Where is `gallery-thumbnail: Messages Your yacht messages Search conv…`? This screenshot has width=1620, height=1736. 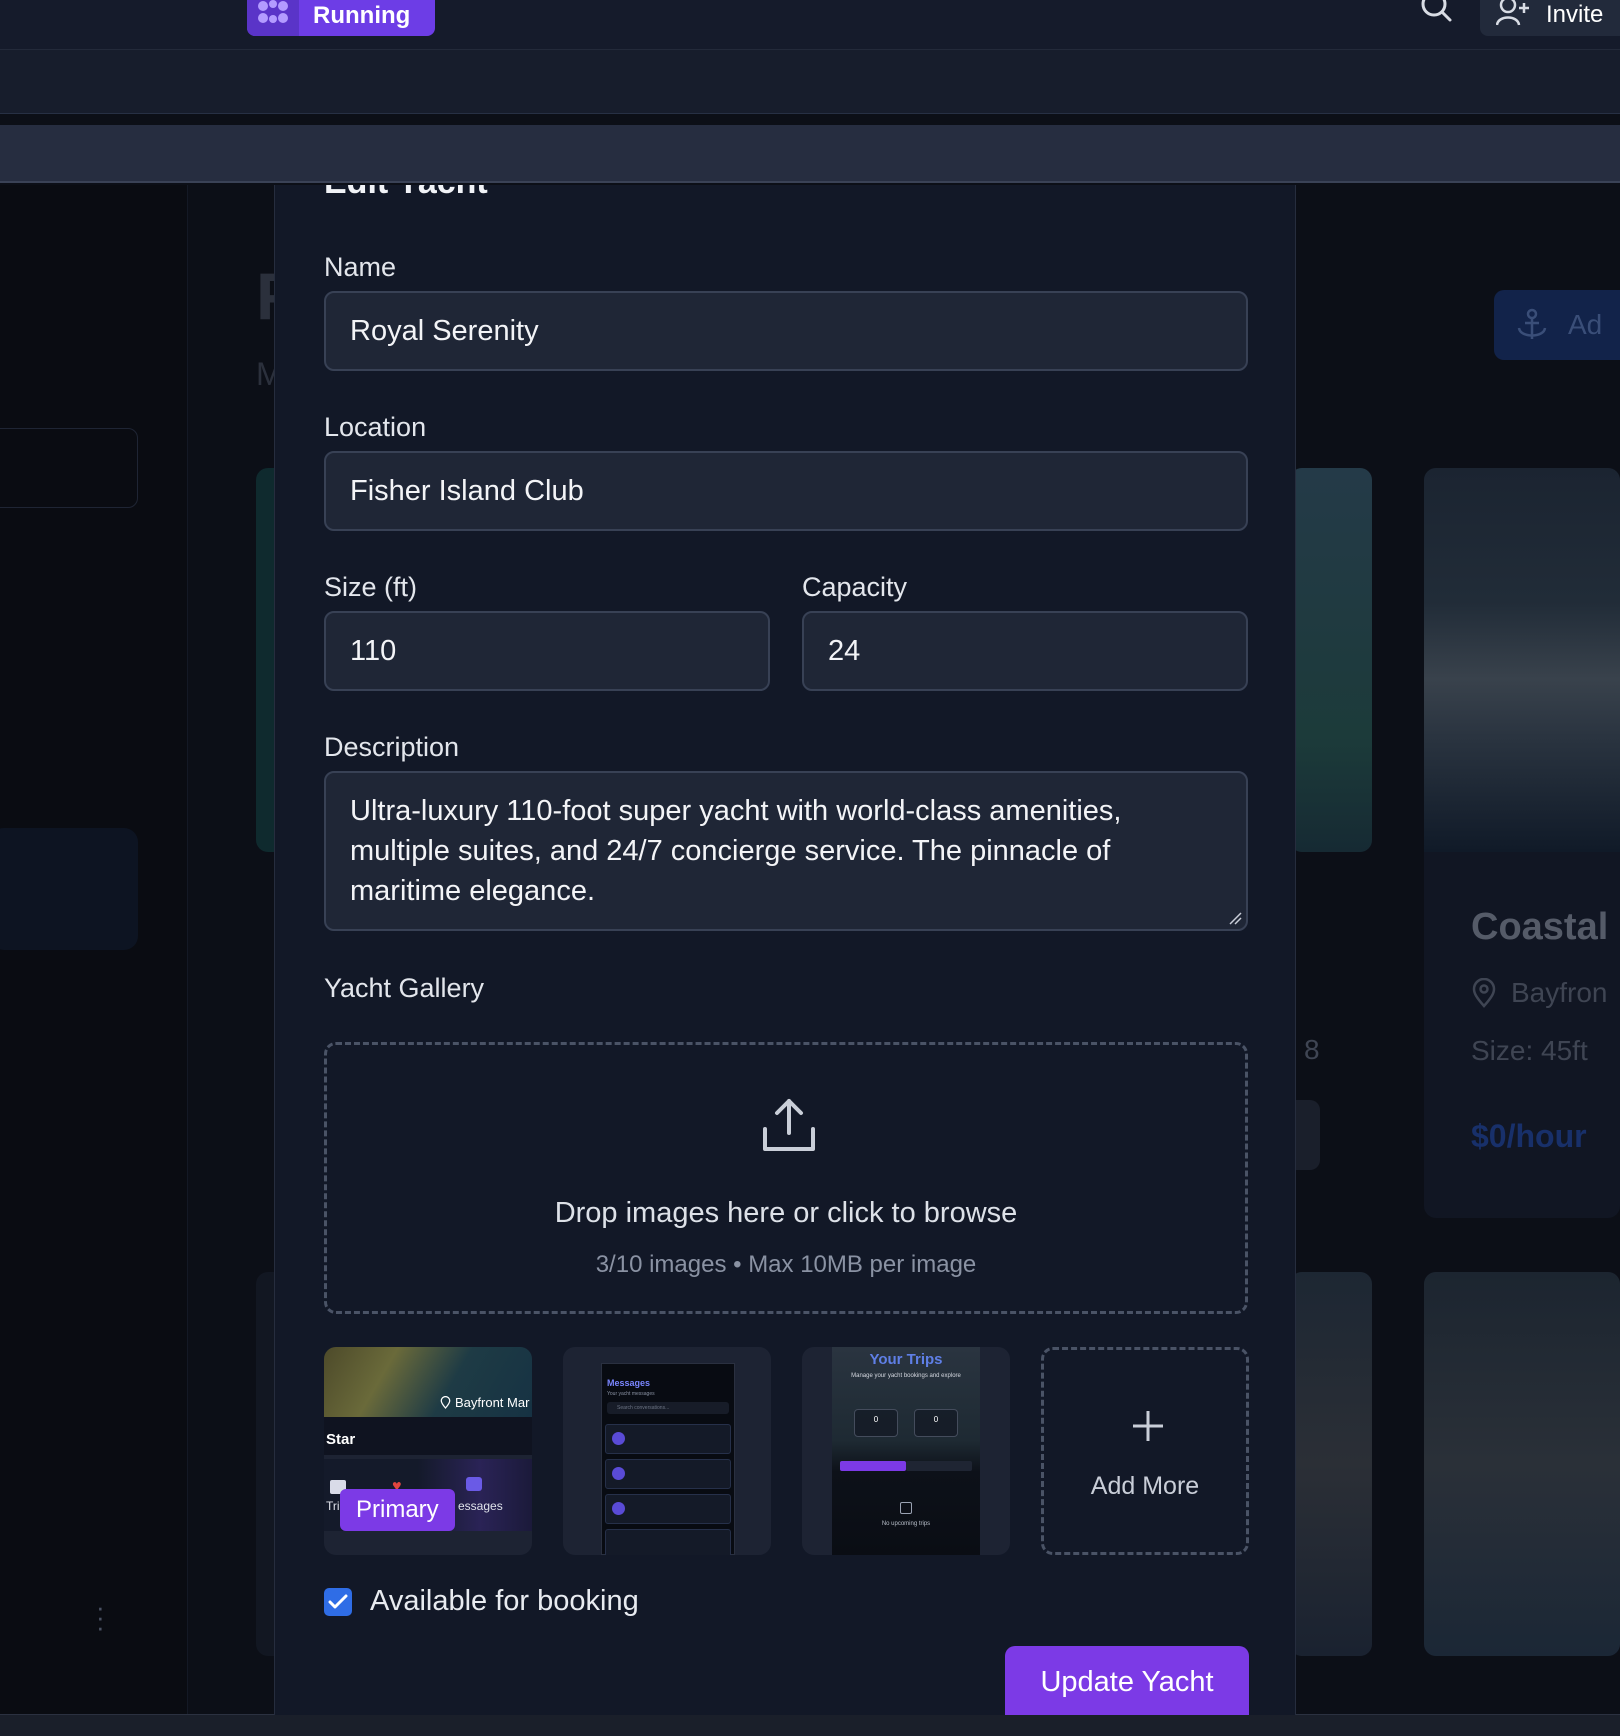
gallery-thumbnail: Messages Your yacht messages Search conv… is located at coordinates (667, 1451).